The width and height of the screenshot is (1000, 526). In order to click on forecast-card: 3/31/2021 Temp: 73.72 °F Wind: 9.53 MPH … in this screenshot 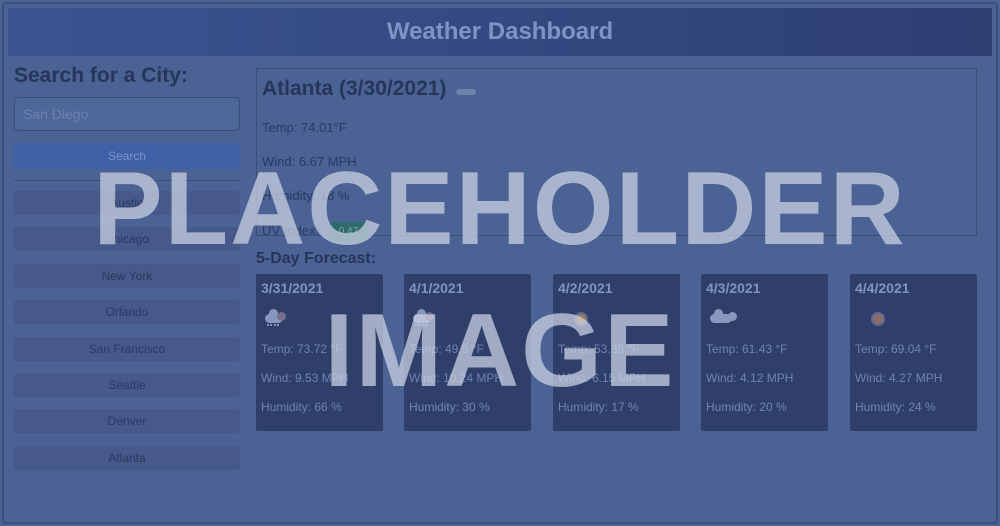, I will do `click(319, 352)`.